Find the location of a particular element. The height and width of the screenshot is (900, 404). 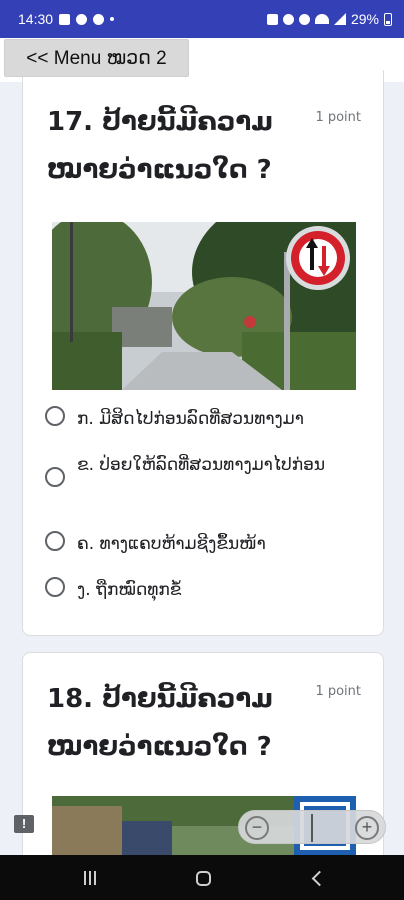

download-notification-icon is located at coordinates (99, 19).